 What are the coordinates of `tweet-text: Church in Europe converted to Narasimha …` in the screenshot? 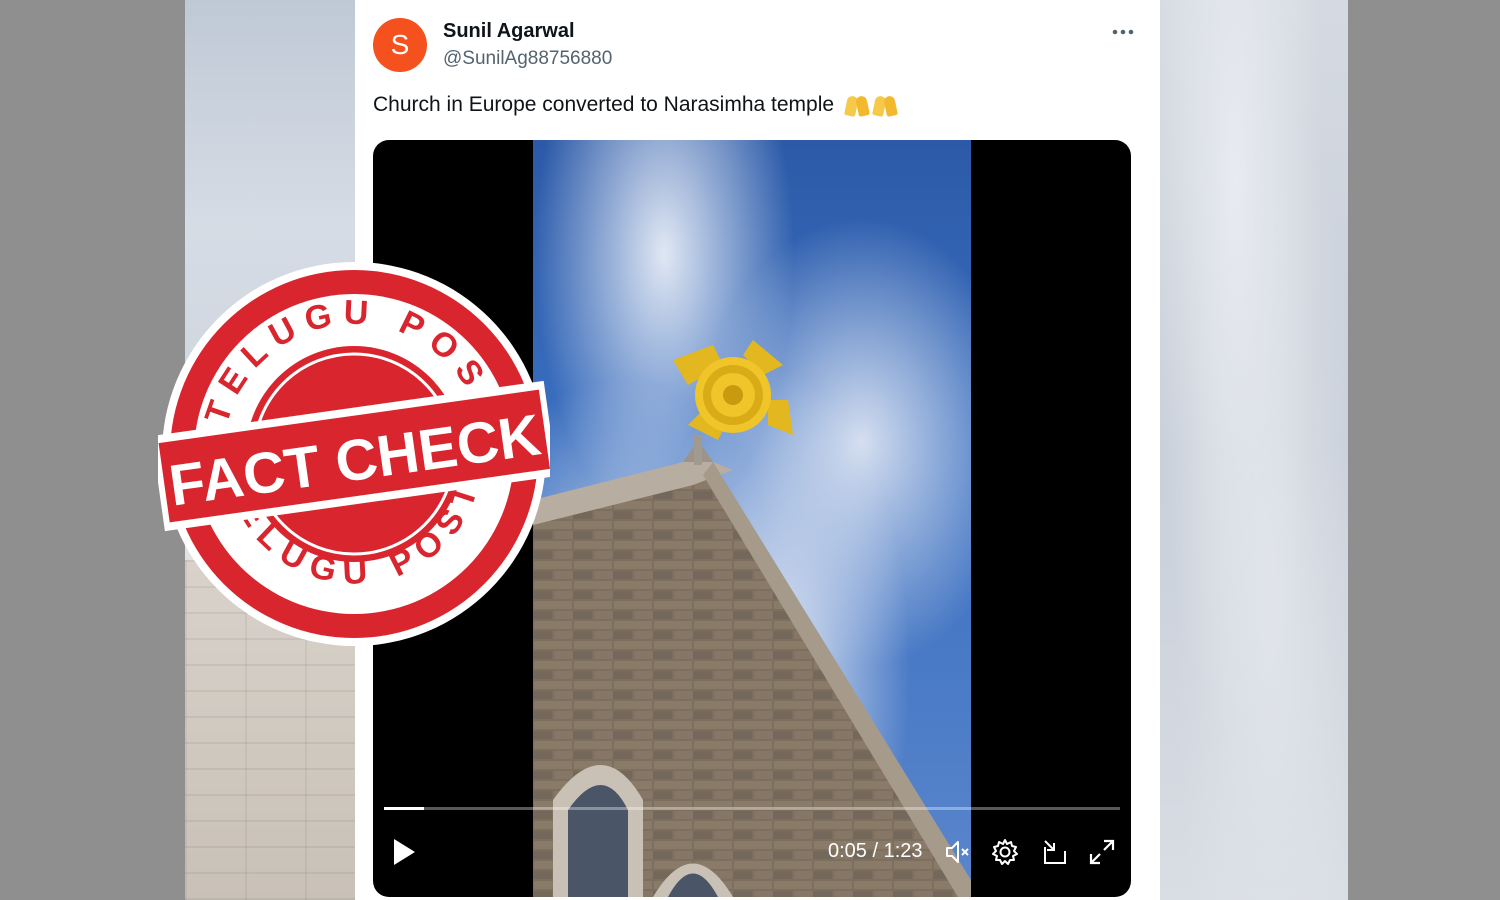 It's located at (635, 105).